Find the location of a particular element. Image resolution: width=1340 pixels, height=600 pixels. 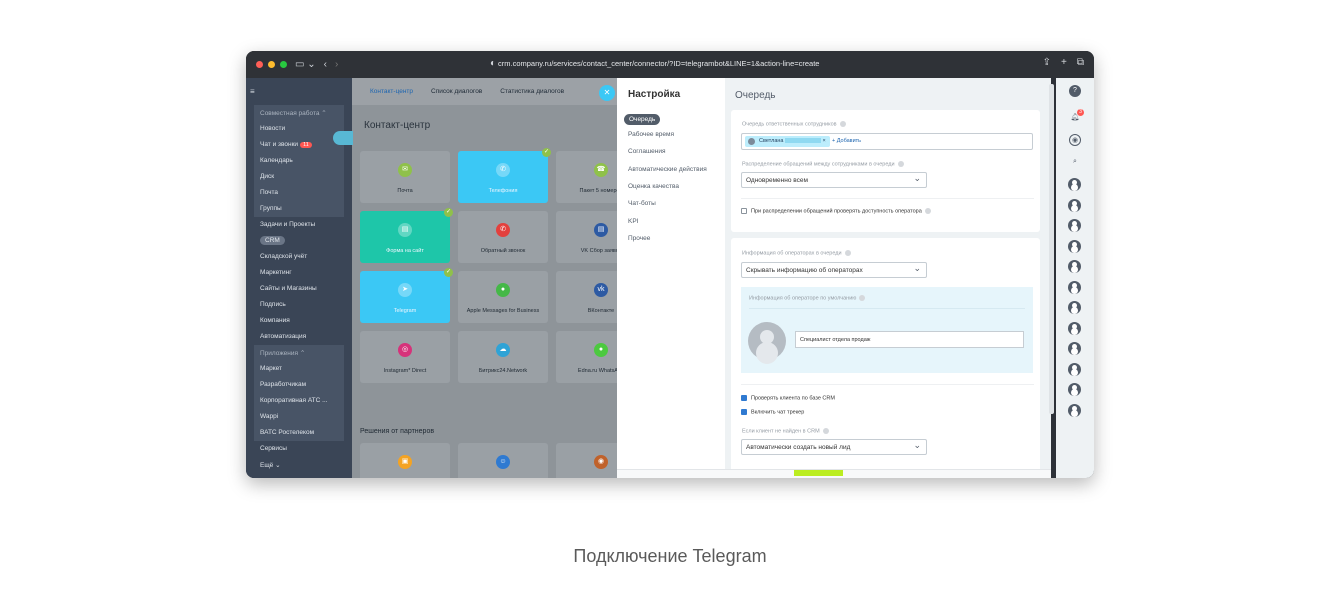

sidebar-item: Маркет is located at coordinates (299, 369).